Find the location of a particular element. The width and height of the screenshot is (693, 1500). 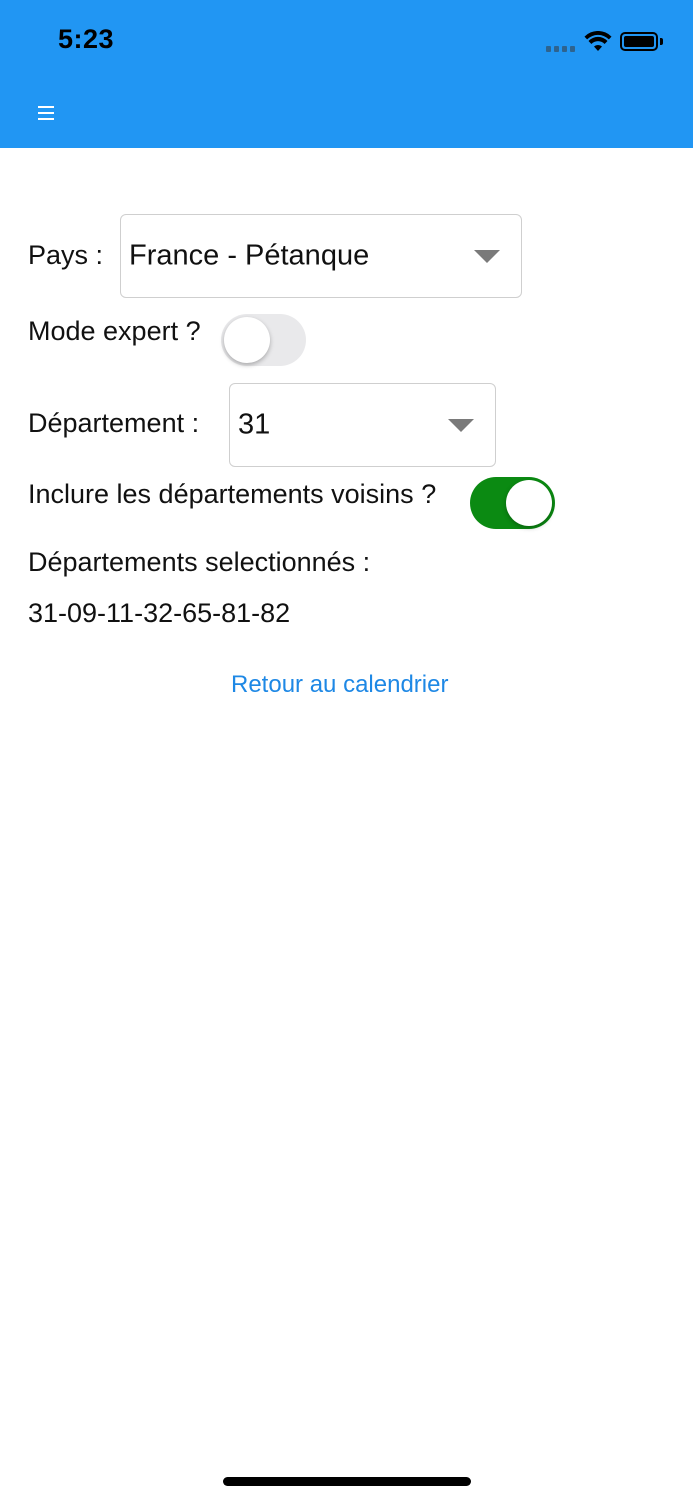

include-neighbors-label: Inclure les départements voisins ? is located at coordinates (232, 494).